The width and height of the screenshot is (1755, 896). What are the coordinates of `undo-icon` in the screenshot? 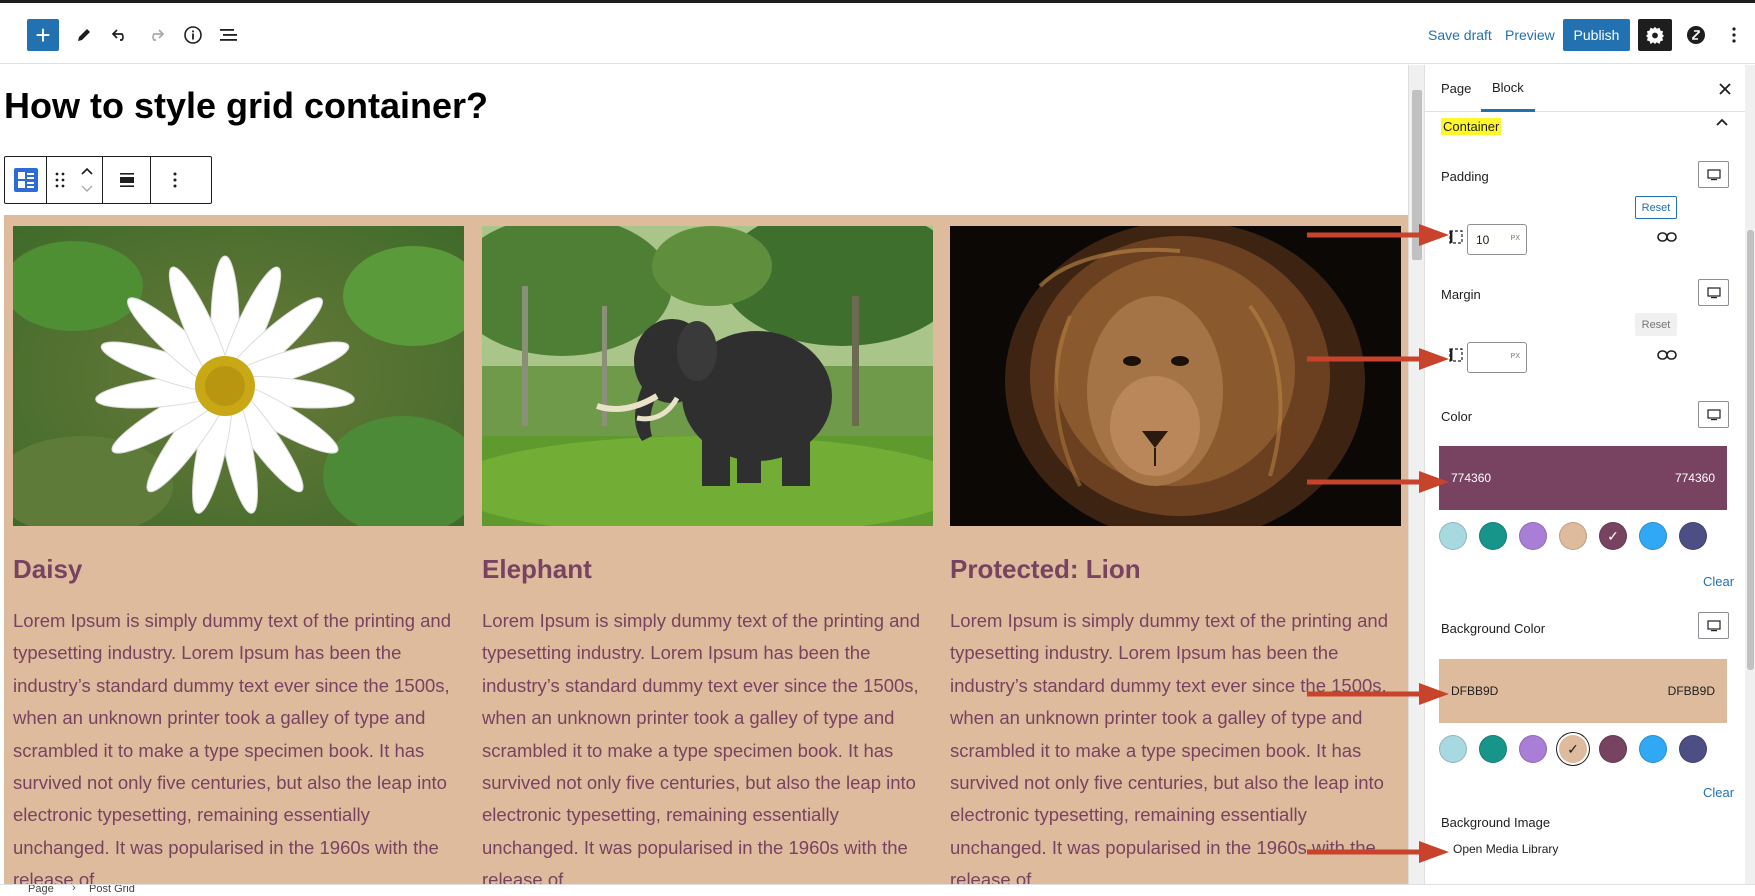 It's located at (117, 35).